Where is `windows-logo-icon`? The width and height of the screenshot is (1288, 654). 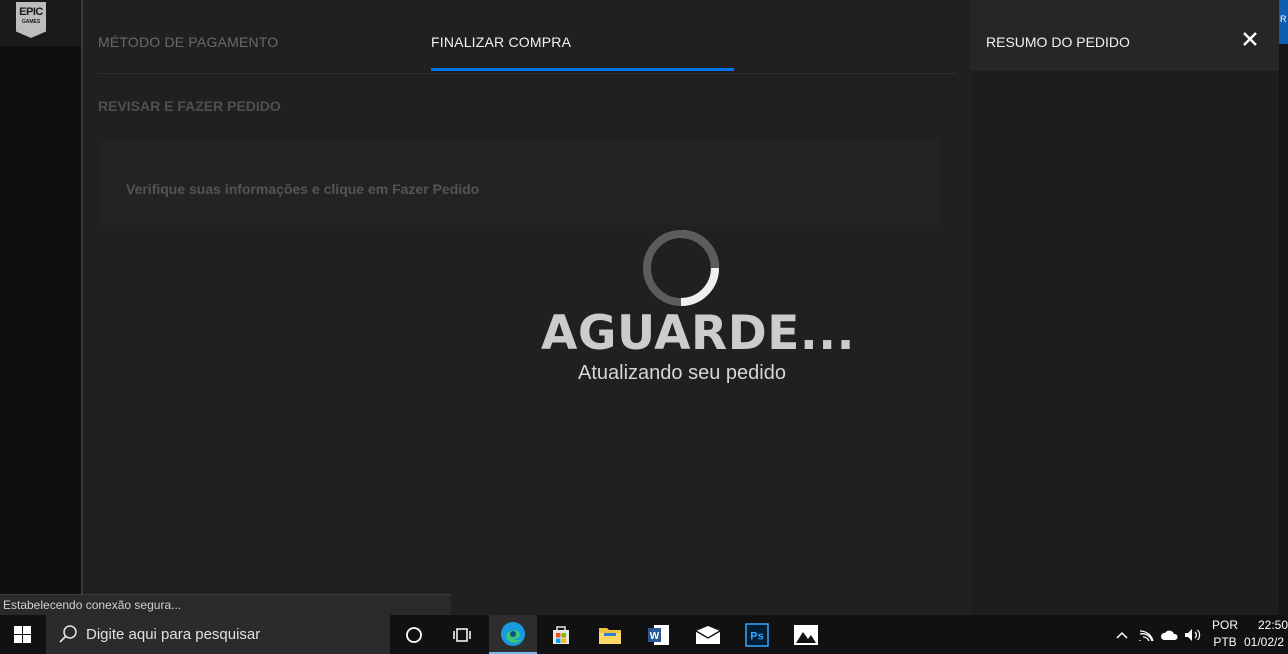 windows-logo-icon is located at coordinates (22, 634).